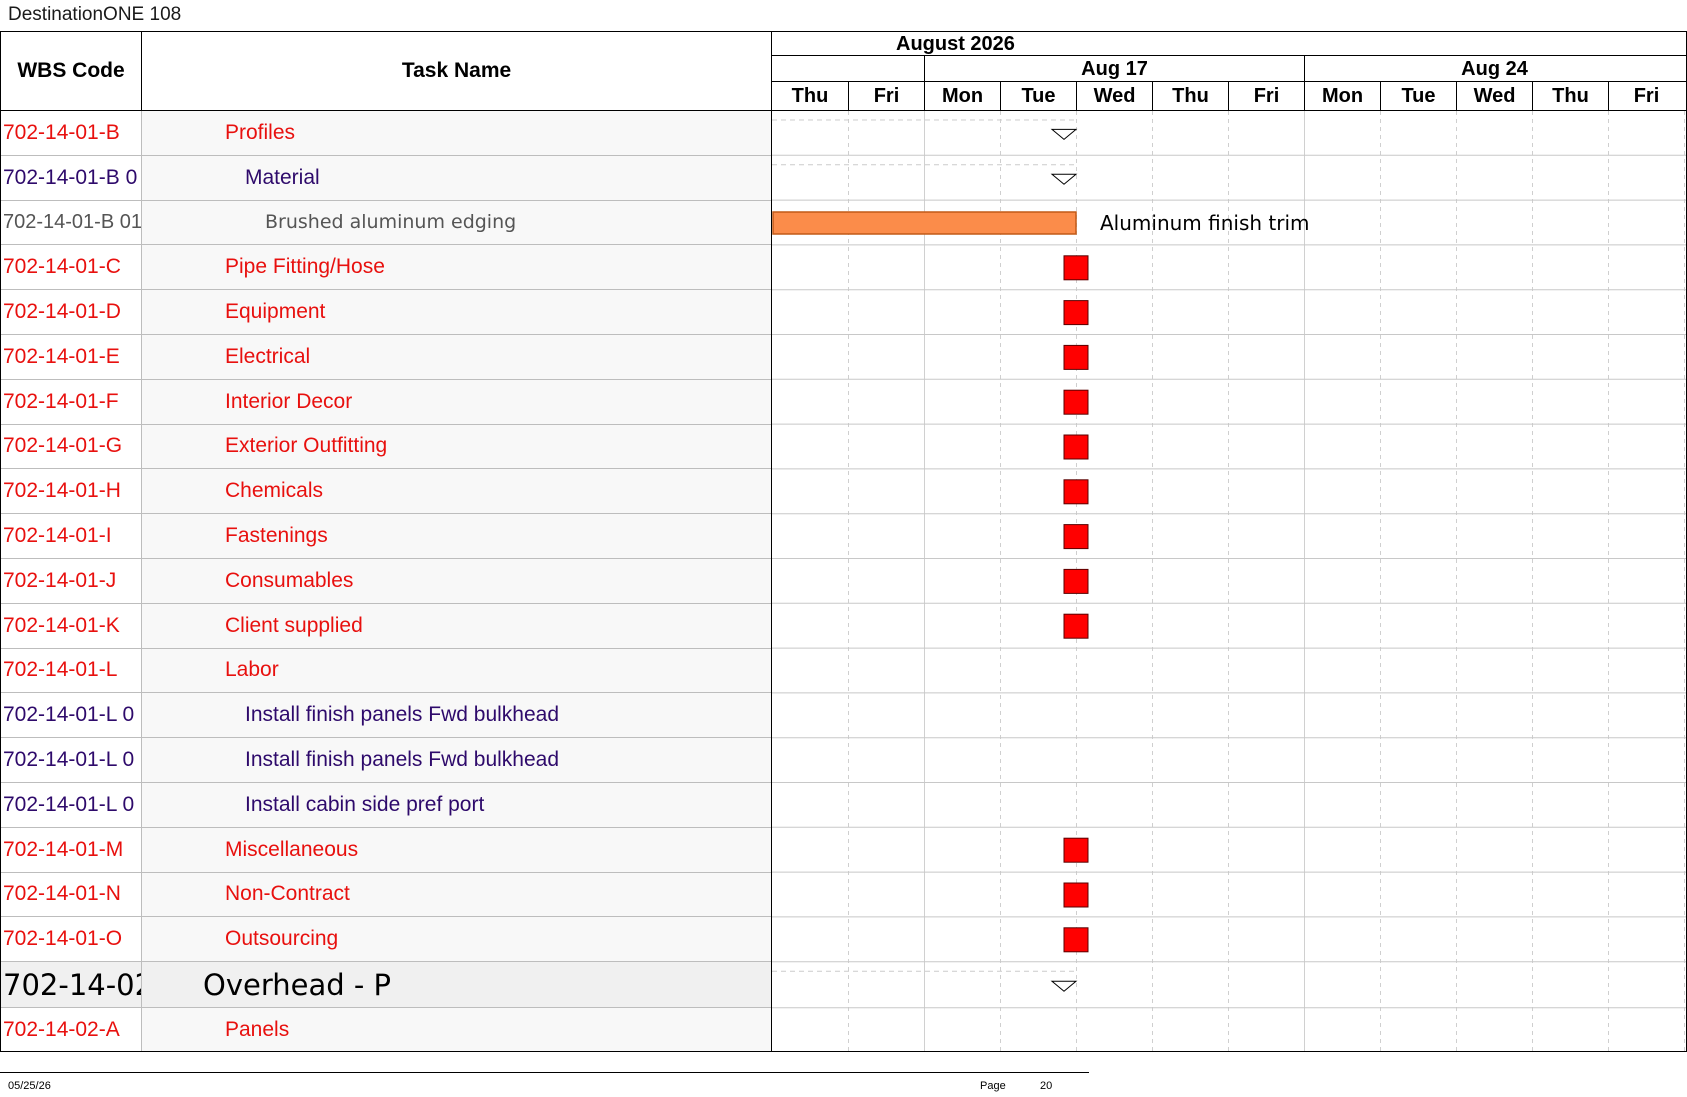 Image resolution: width=1687 pixels, height=1097 pixels. I want to click on table-row: 702-14-01-E Electrical, so click(386, 357).